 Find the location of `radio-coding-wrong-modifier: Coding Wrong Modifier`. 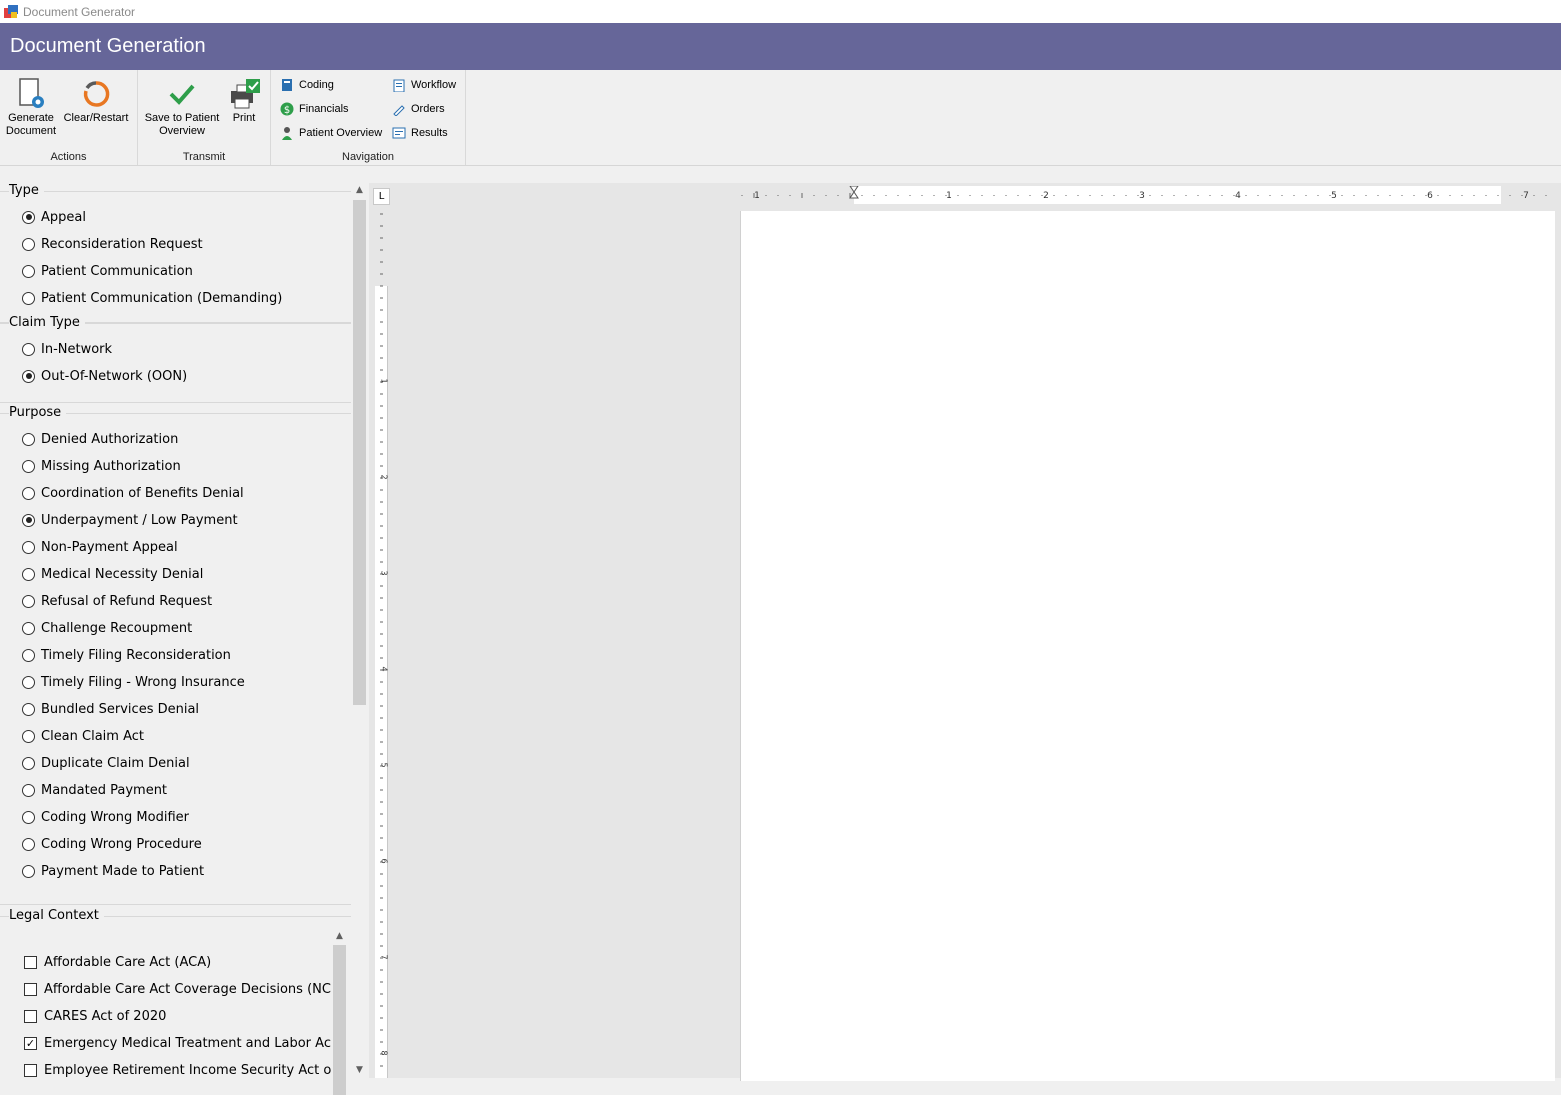

radio-coding-wrong-modifier: Coding Wrong Modifier is located at coordinates (105, 817).